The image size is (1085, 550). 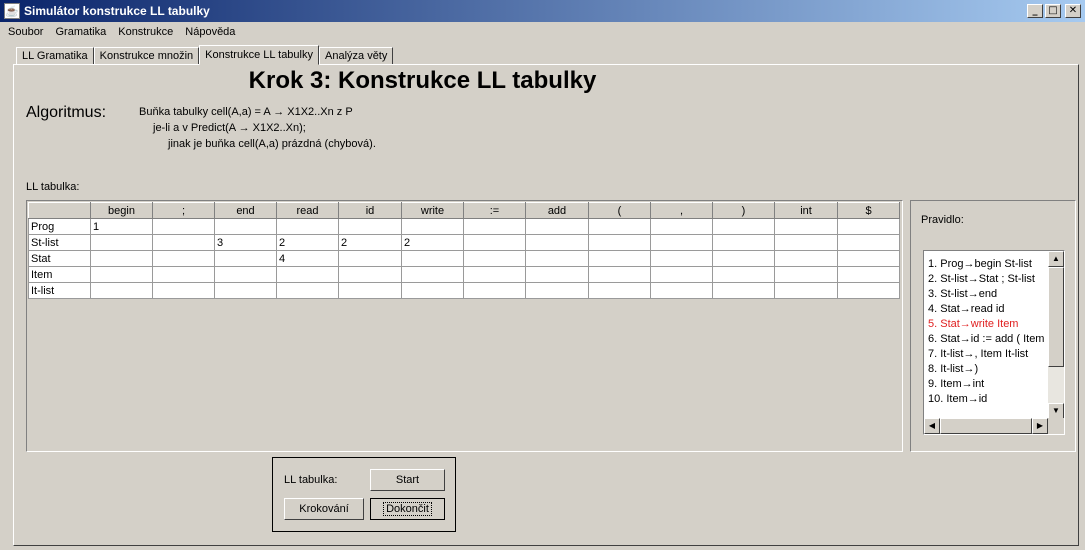 I want to click on step-button: Krokování, so click(x=324, y=509).